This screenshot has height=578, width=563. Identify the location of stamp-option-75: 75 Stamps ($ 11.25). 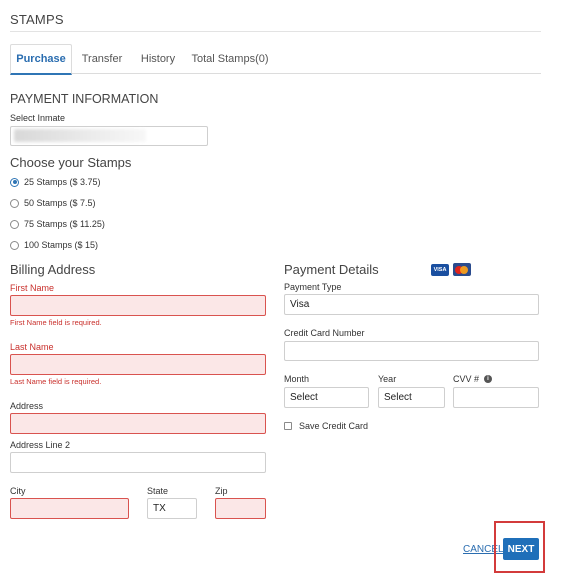
(57, 224).